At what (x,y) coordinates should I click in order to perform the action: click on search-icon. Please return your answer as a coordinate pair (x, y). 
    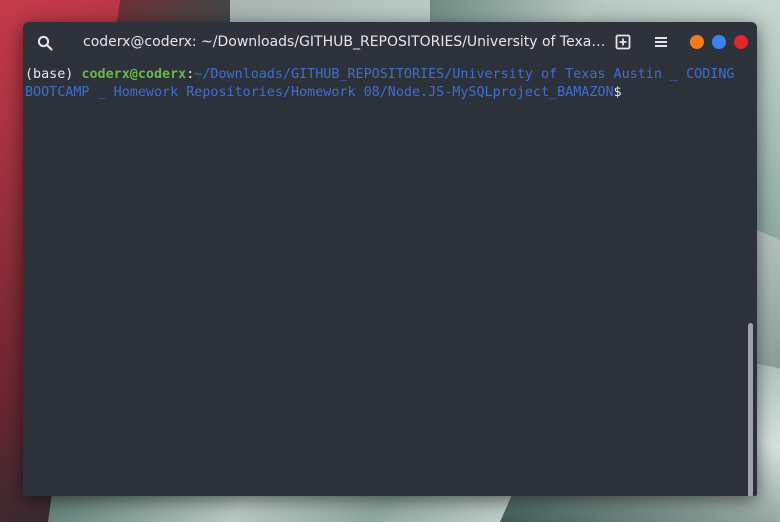
    Looking at the image, I should click on (45, 43).